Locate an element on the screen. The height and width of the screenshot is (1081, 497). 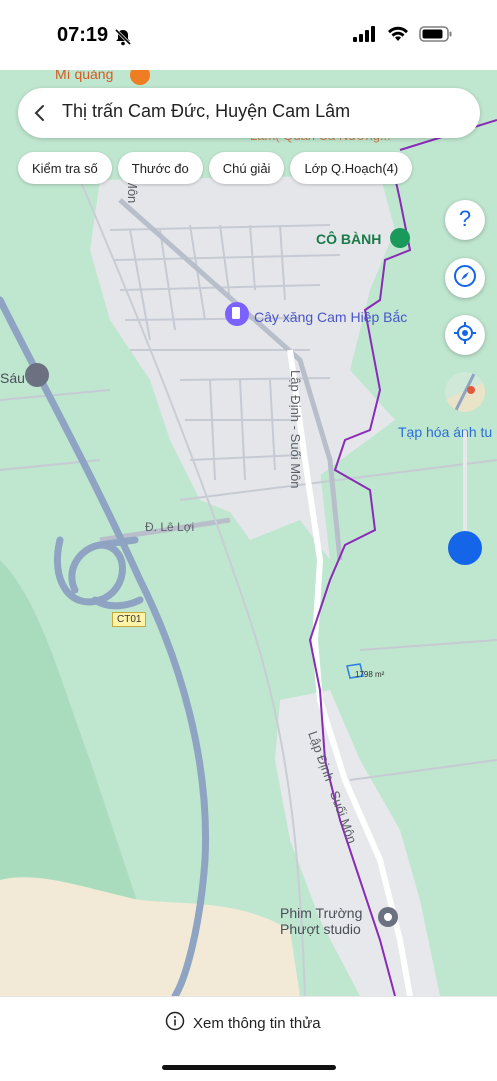
locate-button is located at coordinates (465, 335).